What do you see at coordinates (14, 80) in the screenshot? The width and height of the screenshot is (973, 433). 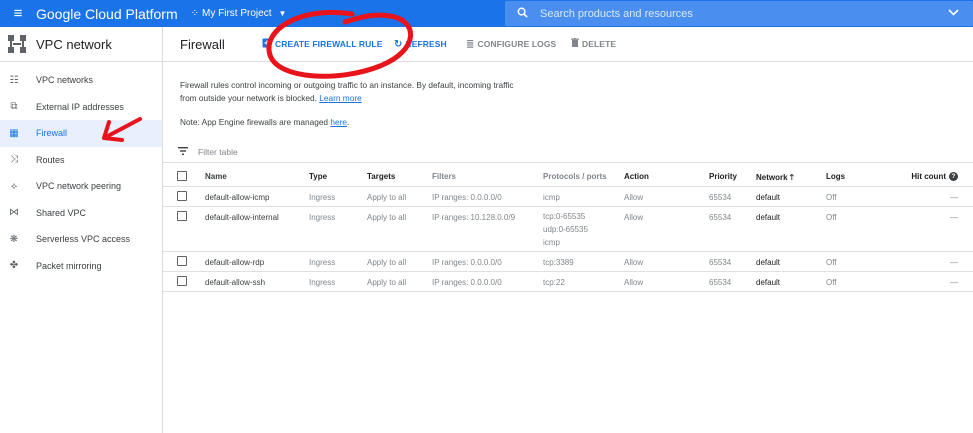 I see `vpc-networks-icon: ☷` at bounding box center [14, 80].